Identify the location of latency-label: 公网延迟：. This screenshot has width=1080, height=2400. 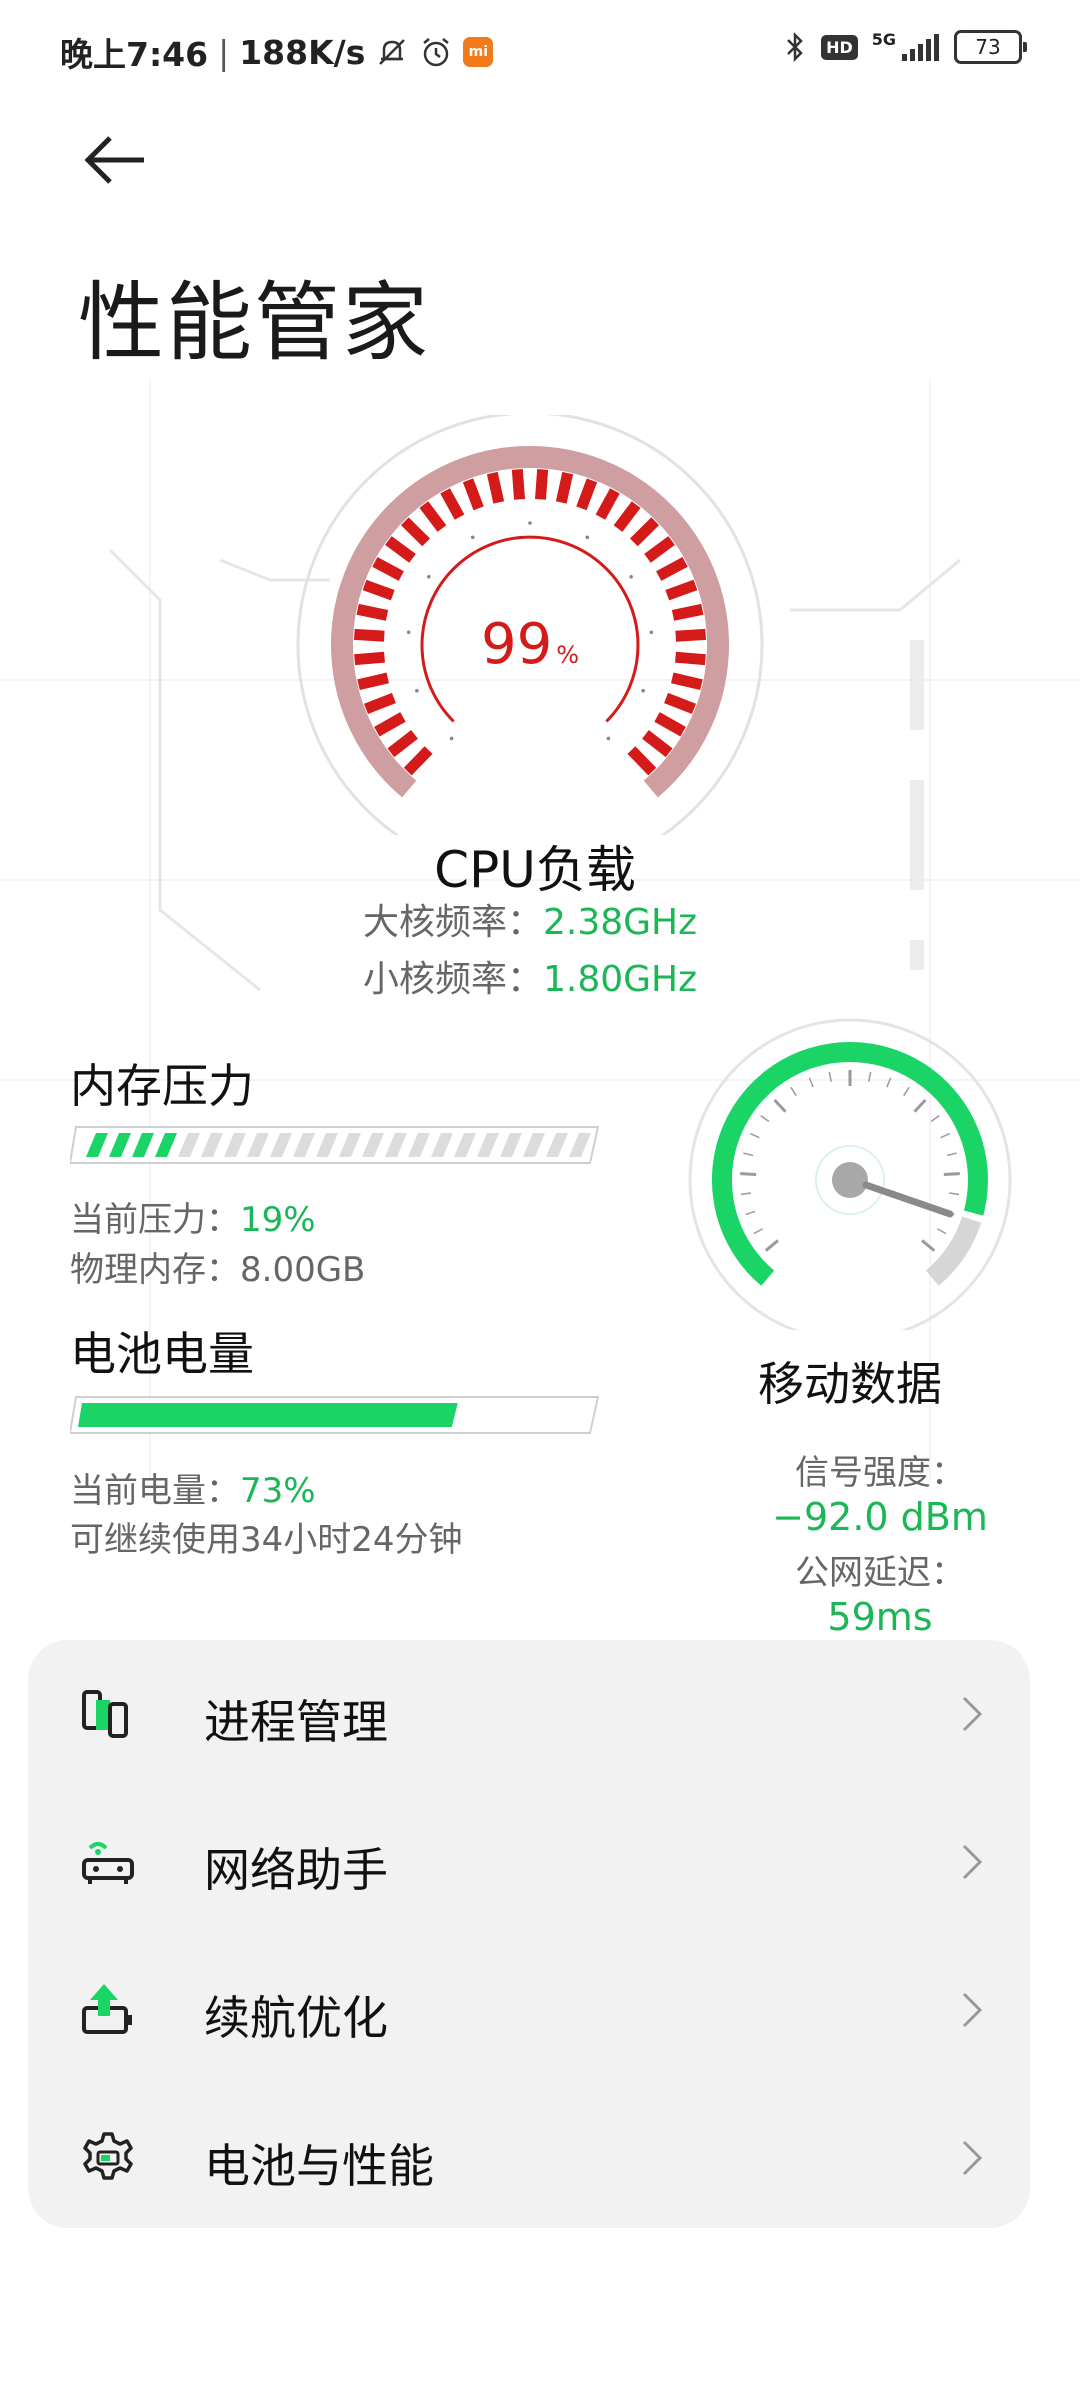
(880, 1573).